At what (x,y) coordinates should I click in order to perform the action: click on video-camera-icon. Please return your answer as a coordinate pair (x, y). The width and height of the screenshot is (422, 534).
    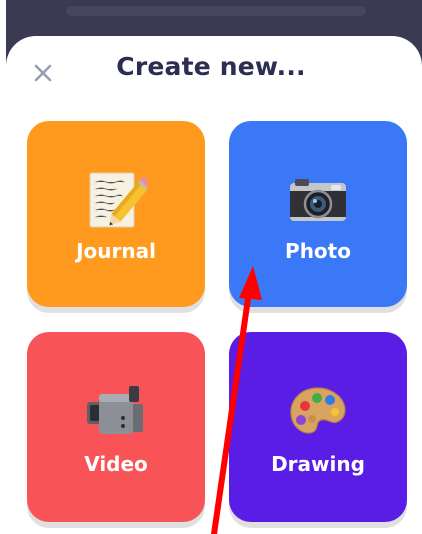
    Looking at the image, I should click on (115, 410).